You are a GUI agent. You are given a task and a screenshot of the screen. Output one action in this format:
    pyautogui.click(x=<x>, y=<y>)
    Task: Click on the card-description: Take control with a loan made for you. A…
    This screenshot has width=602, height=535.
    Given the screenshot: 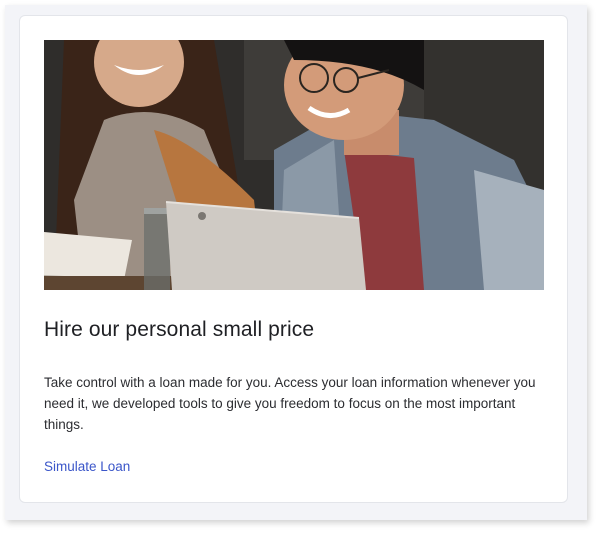 What is the action you would take?
    pyautogui.click(x=290, y=403)
    